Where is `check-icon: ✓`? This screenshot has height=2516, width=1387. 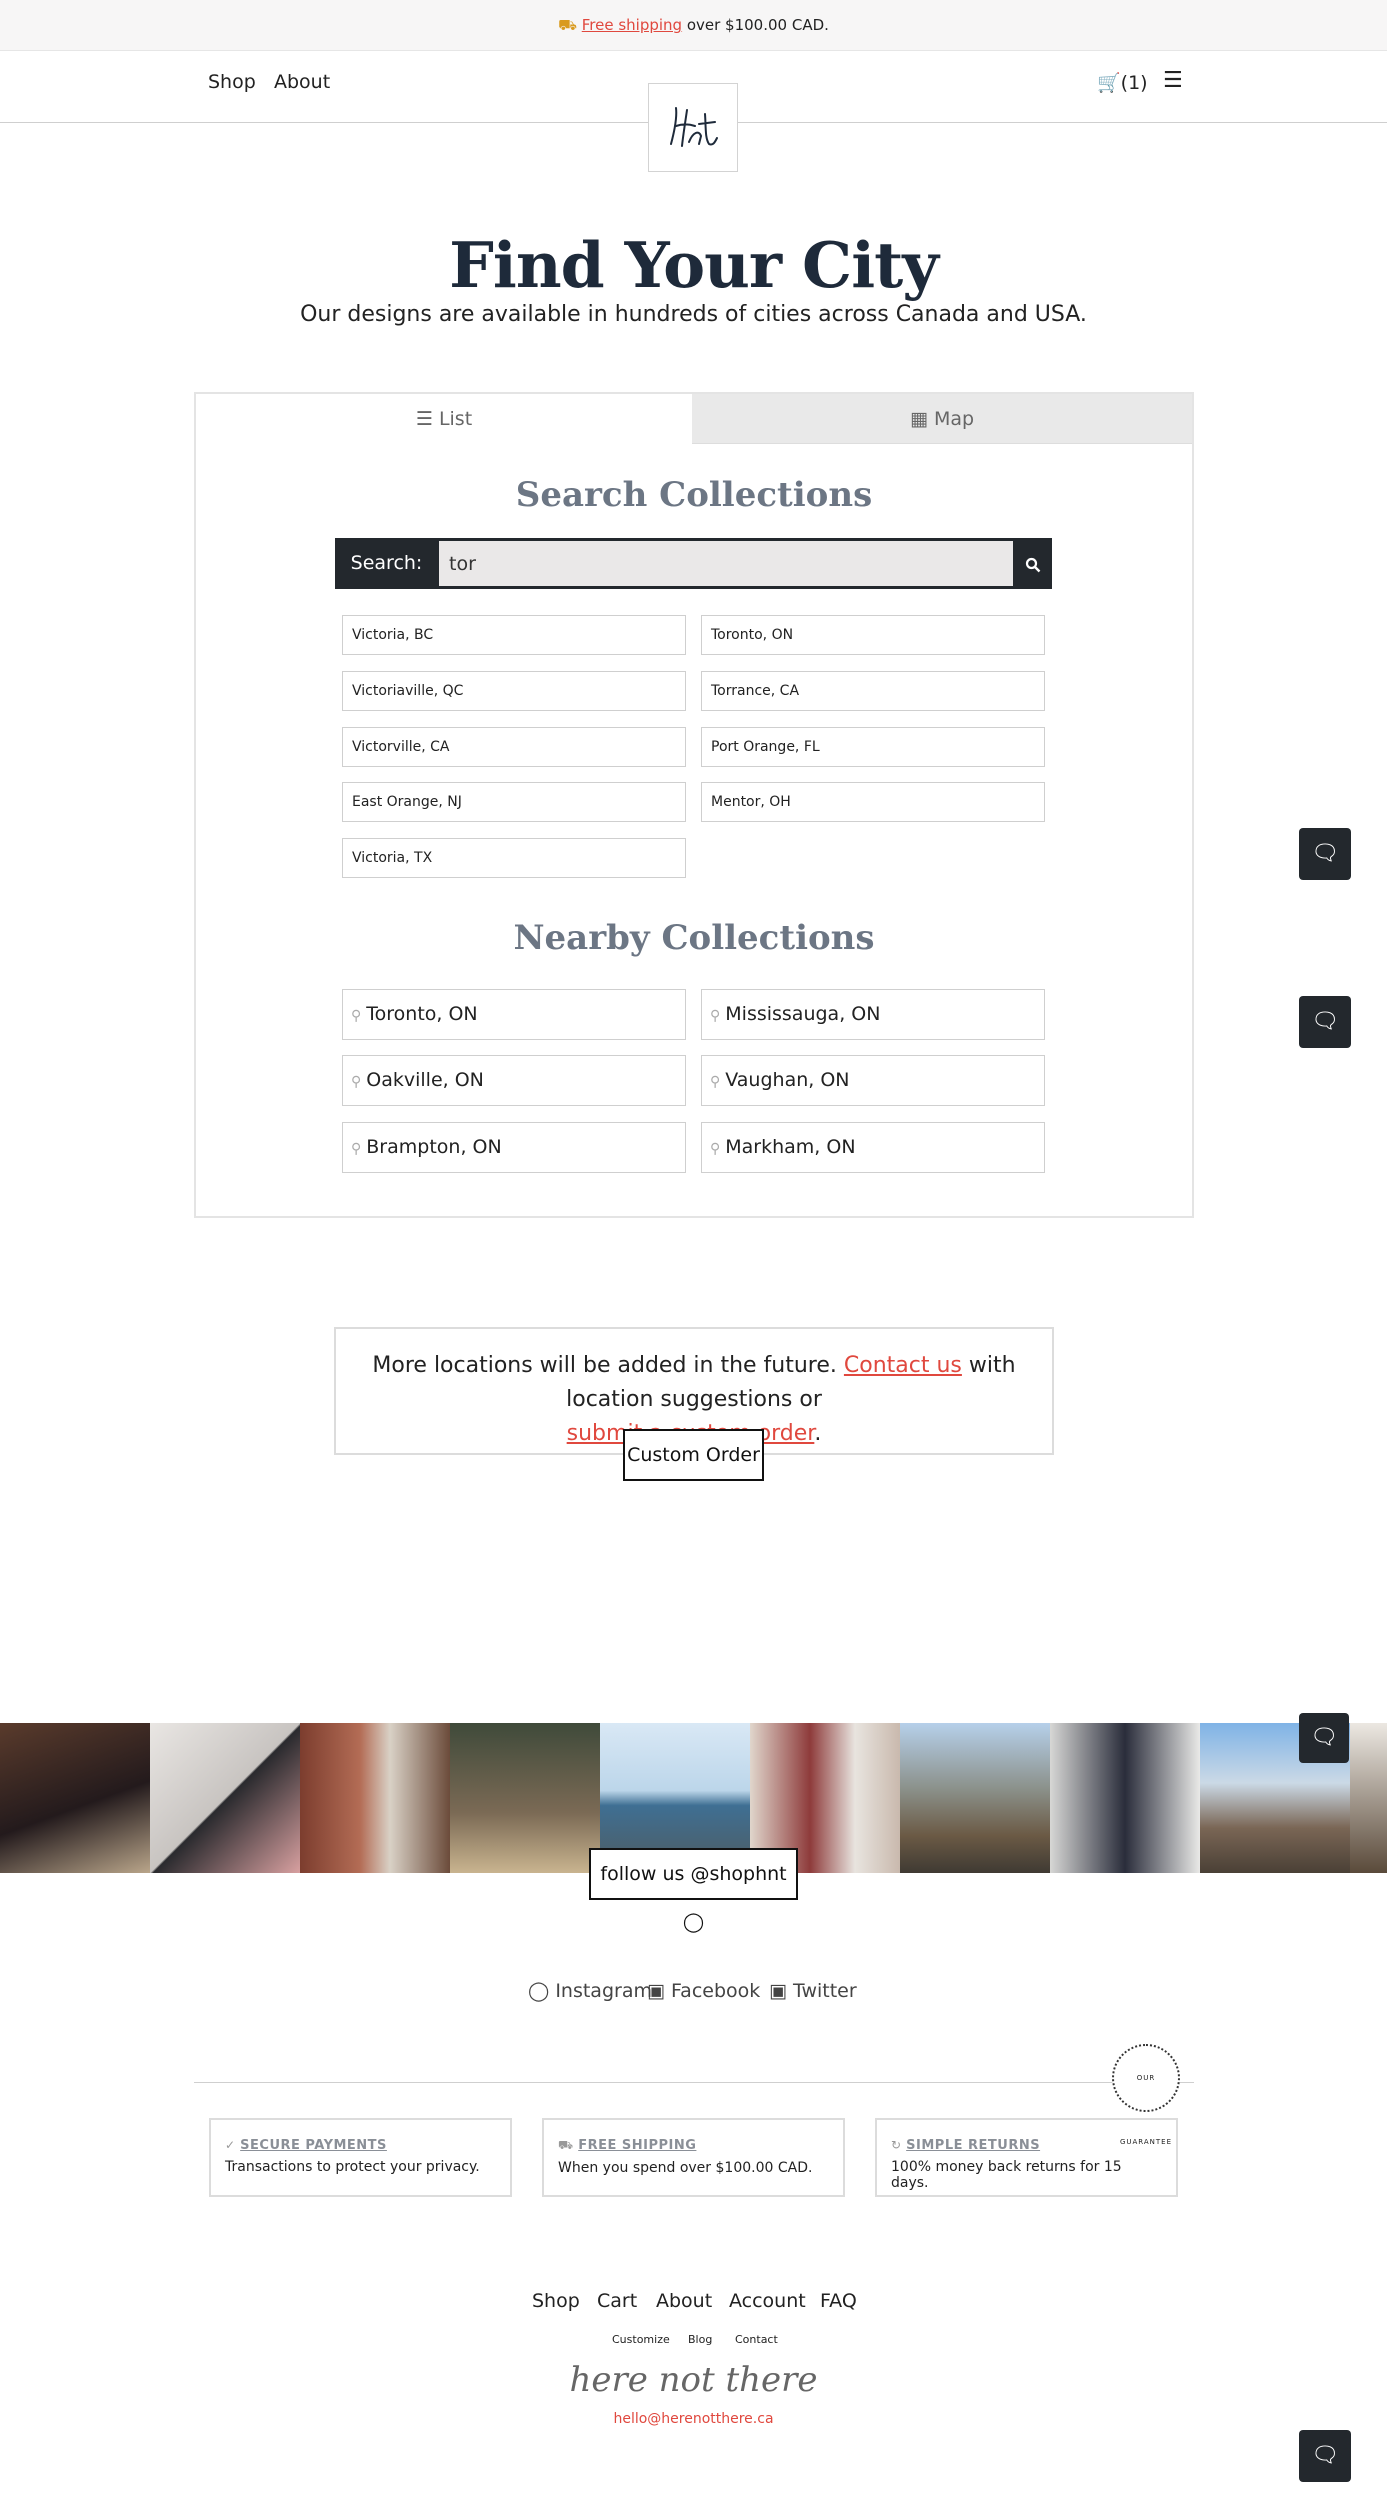 check-icon: ✓ is located at coordinates (230, 2145).